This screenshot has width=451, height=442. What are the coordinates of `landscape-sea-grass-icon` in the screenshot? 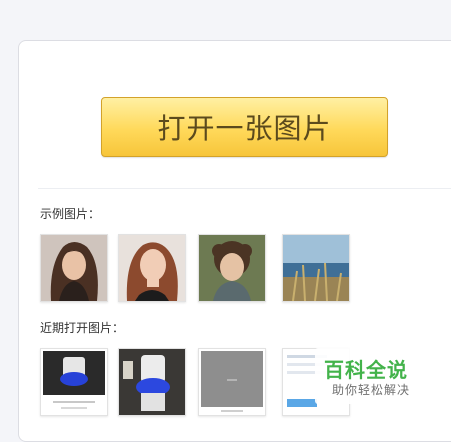 It's located at (316, 268).